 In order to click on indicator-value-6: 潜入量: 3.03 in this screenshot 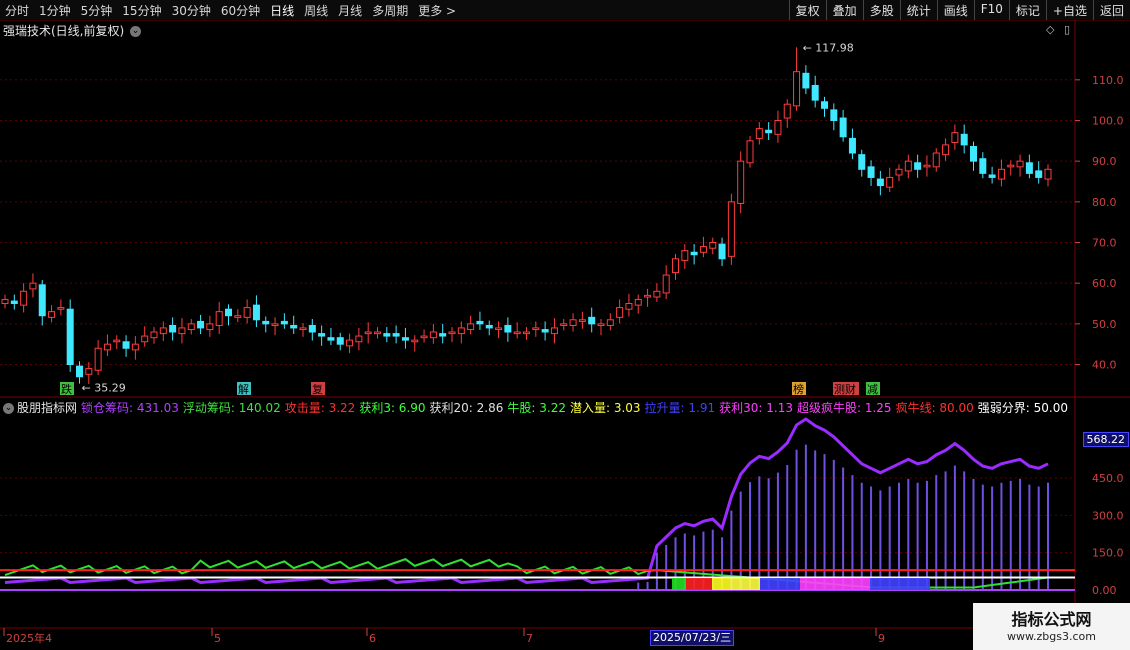, I will do `click(605, 408)`.